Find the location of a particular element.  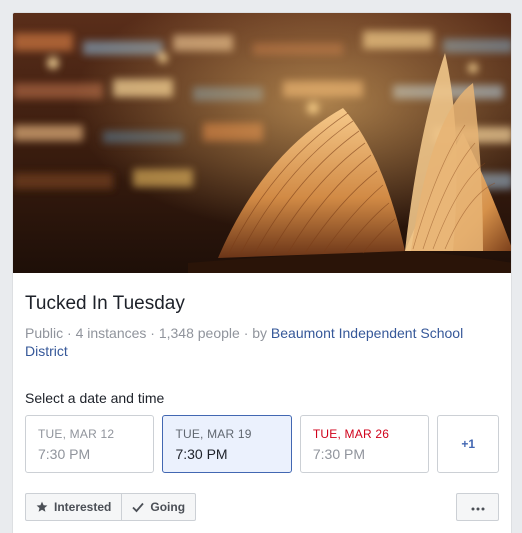

interested-label: Interested is located at coordinates (83, 507).